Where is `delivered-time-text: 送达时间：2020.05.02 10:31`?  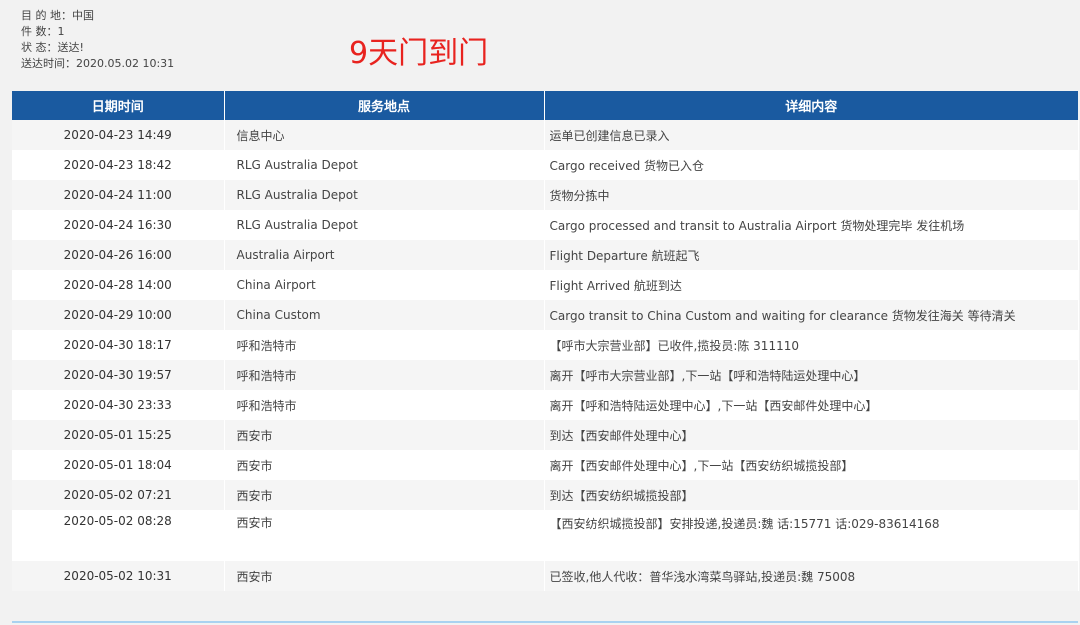
delivered-time-text: 送达时间：2020.05.02 10:31 is located at coordinates (98, 63).